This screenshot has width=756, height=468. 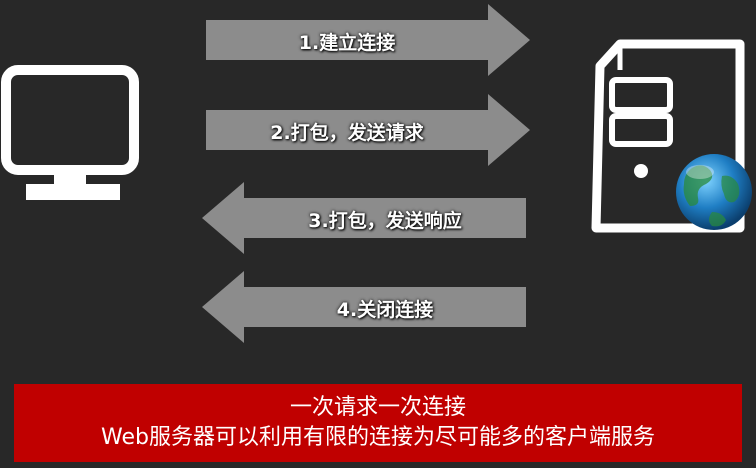 What do you see at coordinates (378, 437) in the screenshot?
I see `banner-line-2: Web服务器可以利用有限的连接为尽可能多的客户端服务` at bounding box center [378, 437].